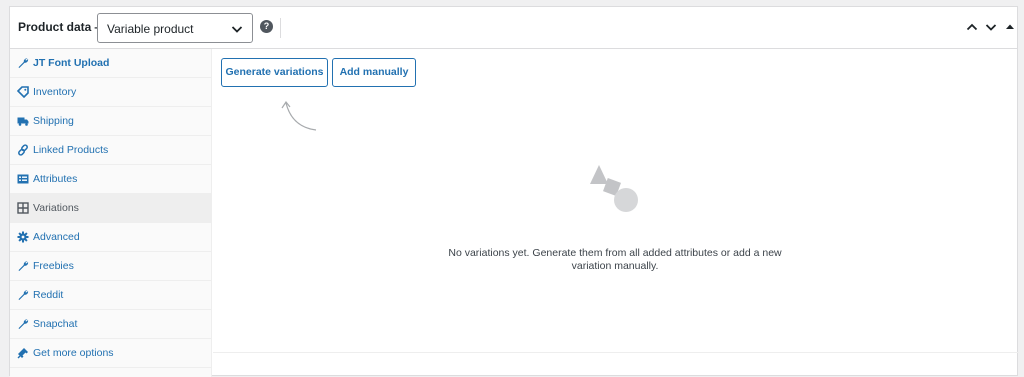  I want to click on tab-label: Reddit, so click(48, 295).